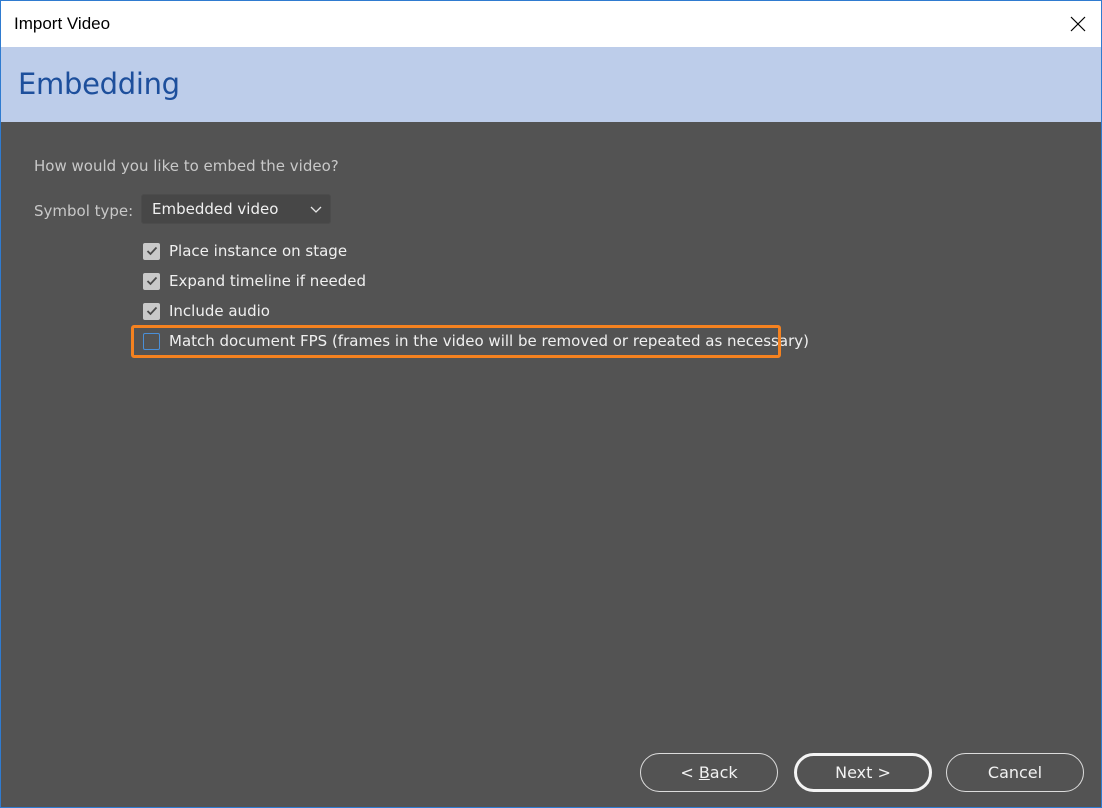  I want to click on back-button-prefix: <, so click(689, 772).